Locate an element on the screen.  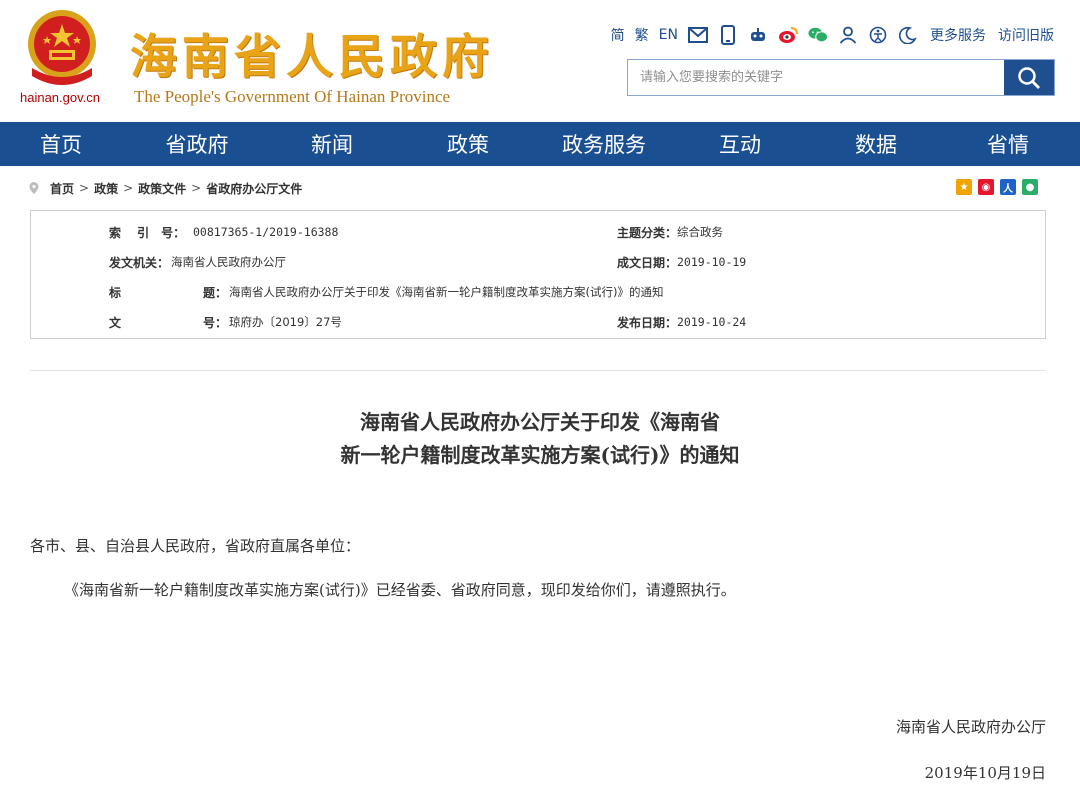
search-icon is located at coordinates (1029, 77).